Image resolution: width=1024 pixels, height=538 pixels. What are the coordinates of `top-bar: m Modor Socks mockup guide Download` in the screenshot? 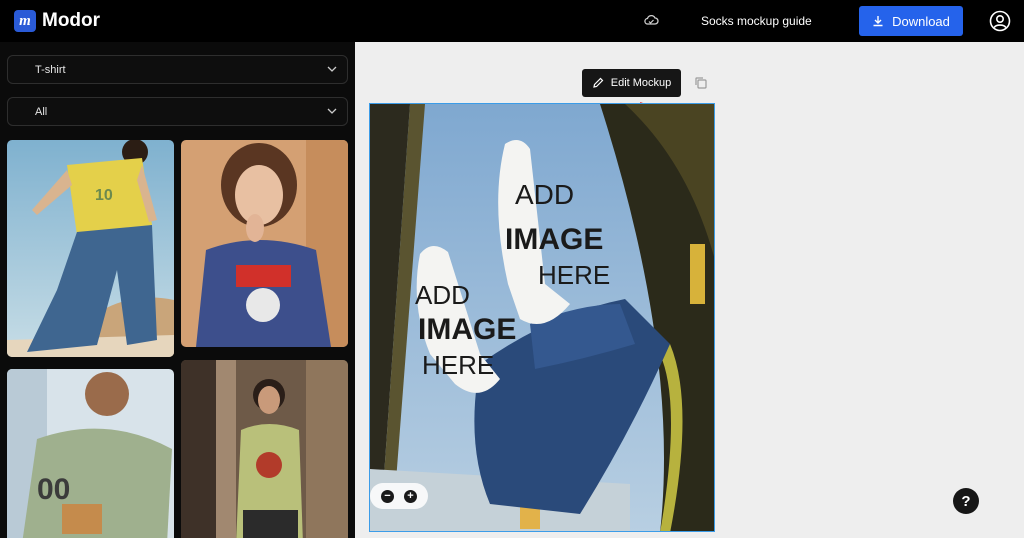 It's located at (512, 21).